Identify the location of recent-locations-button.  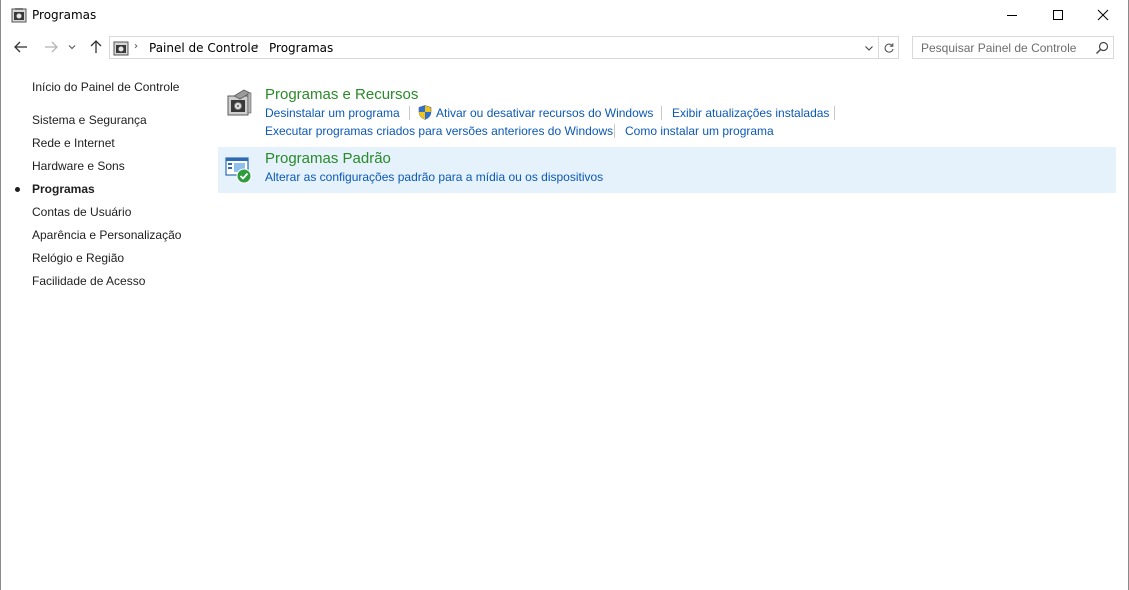
(72, 47).